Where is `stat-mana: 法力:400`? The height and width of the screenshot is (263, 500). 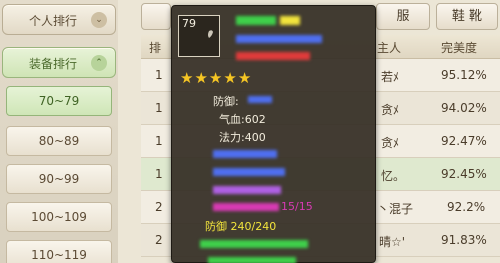 stat-mana: 法力:400 is located at coordinates (242, 137).